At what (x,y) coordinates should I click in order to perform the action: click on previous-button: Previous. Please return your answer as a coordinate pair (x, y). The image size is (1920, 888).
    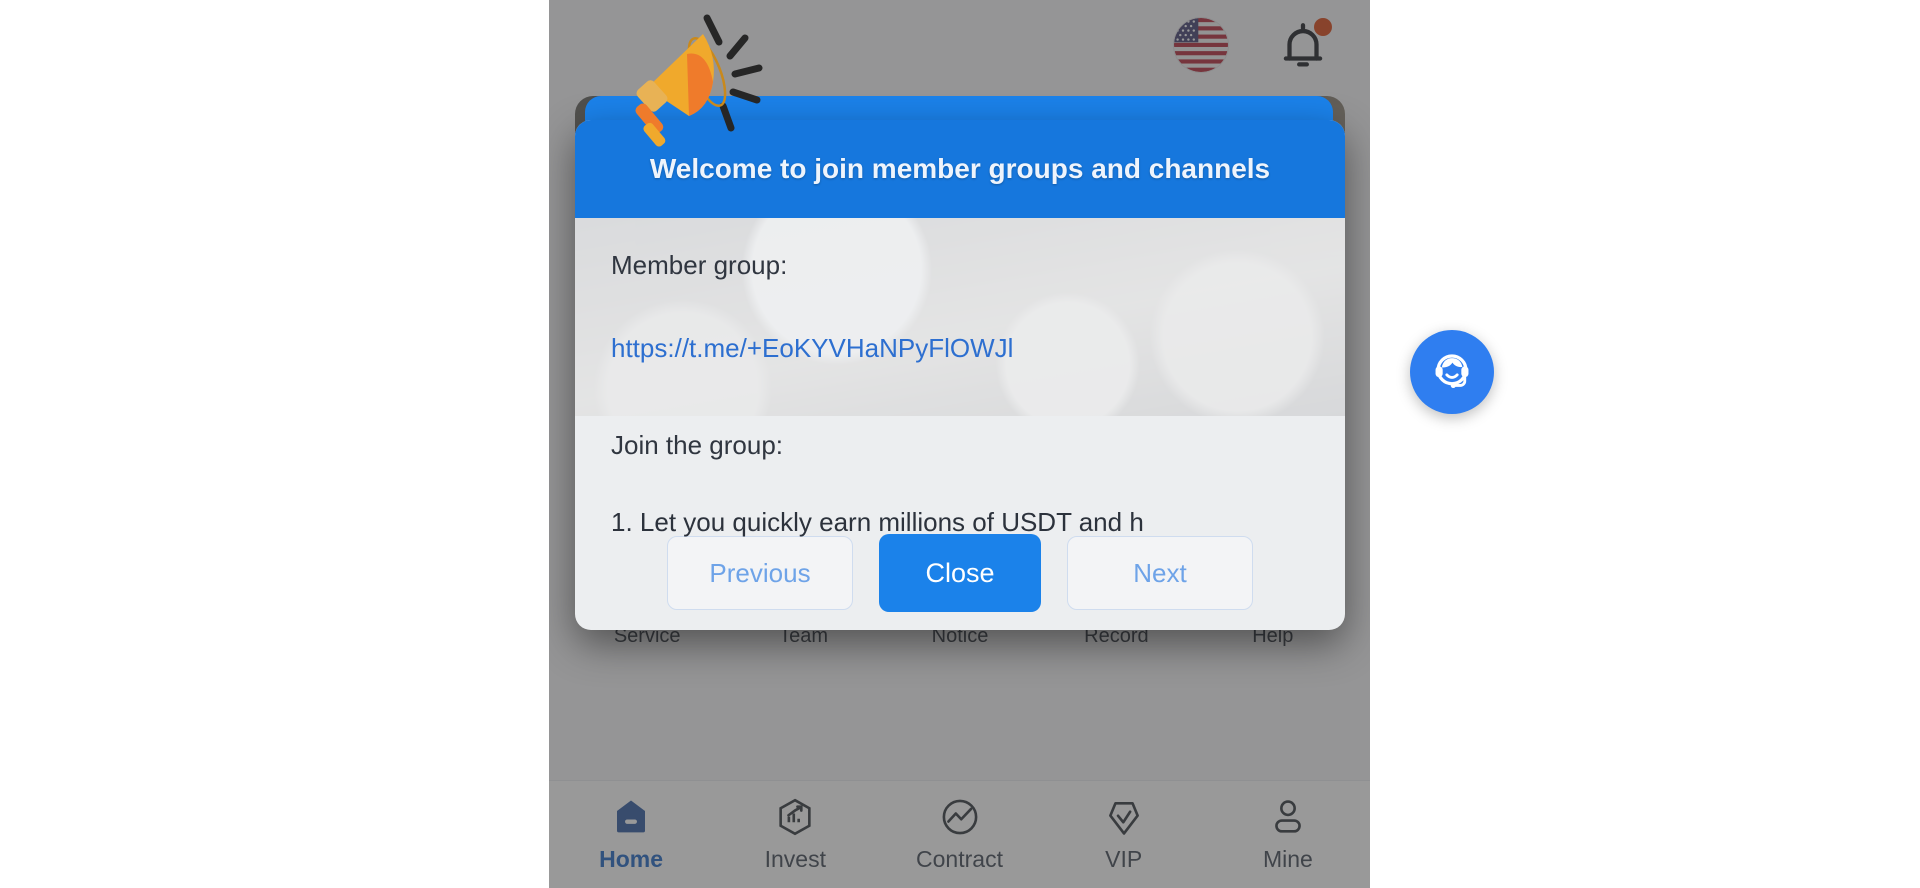
    Looking at the image, I should click on (760, 573).